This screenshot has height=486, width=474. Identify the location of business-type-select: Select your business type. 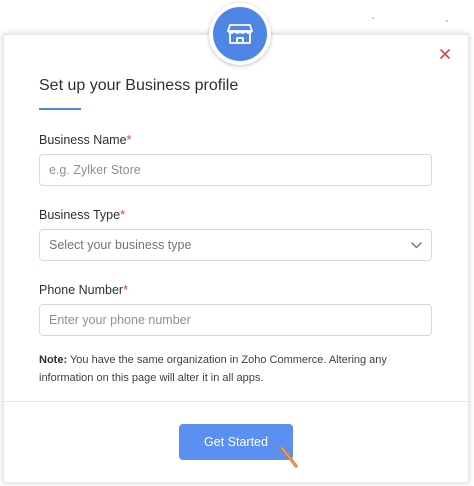
(235, 245).